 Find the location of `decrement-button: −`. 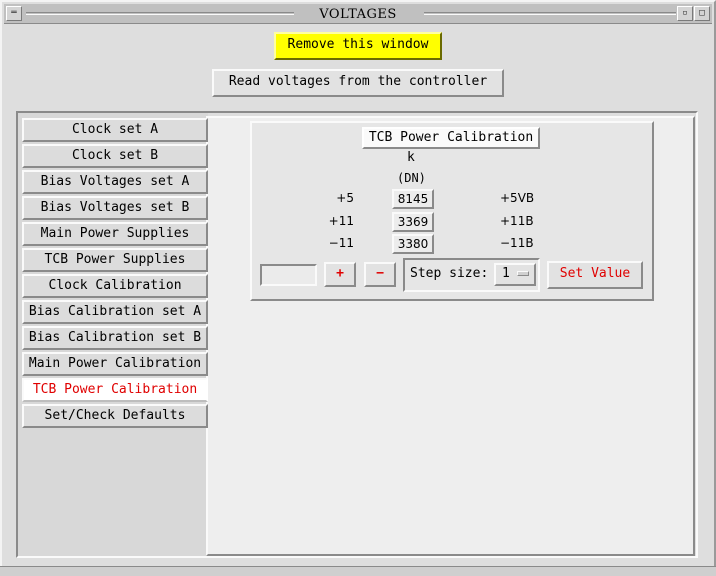

decrement-button: − is located at coordinates (380, 274).